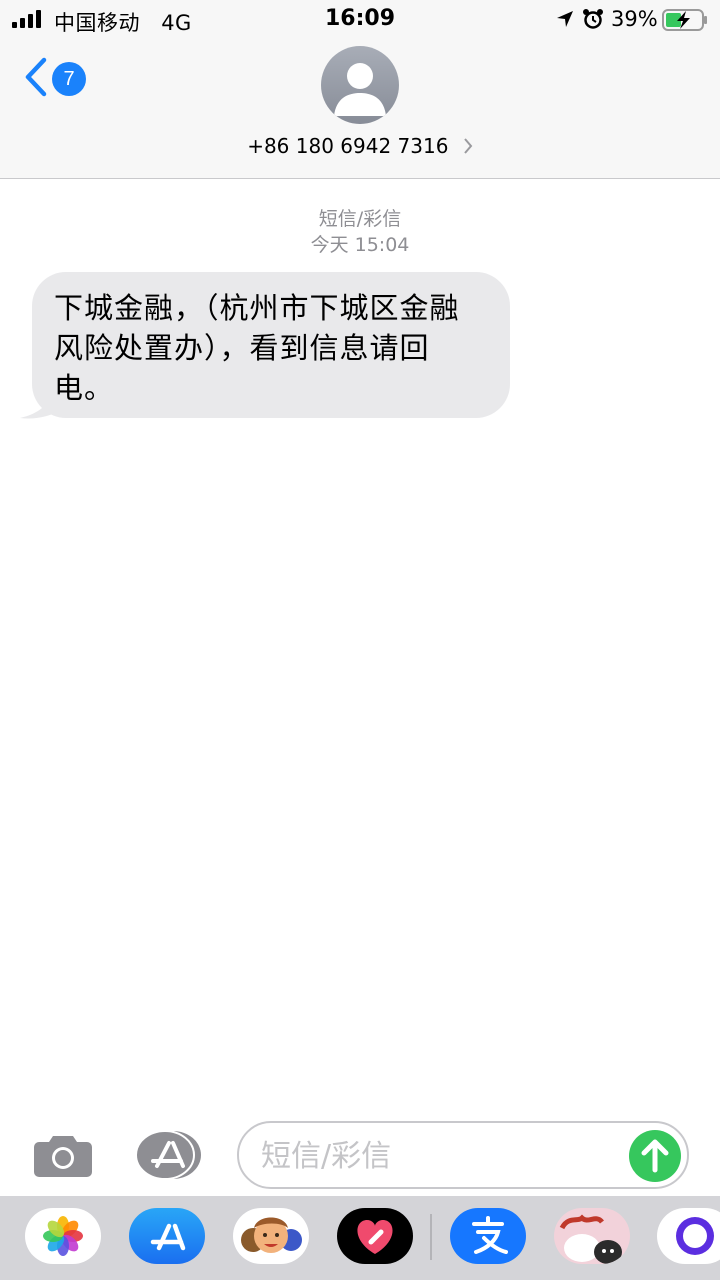 This screenshot has width=720, height=1280. I want to click on heart-icon, so click(375, 1237).